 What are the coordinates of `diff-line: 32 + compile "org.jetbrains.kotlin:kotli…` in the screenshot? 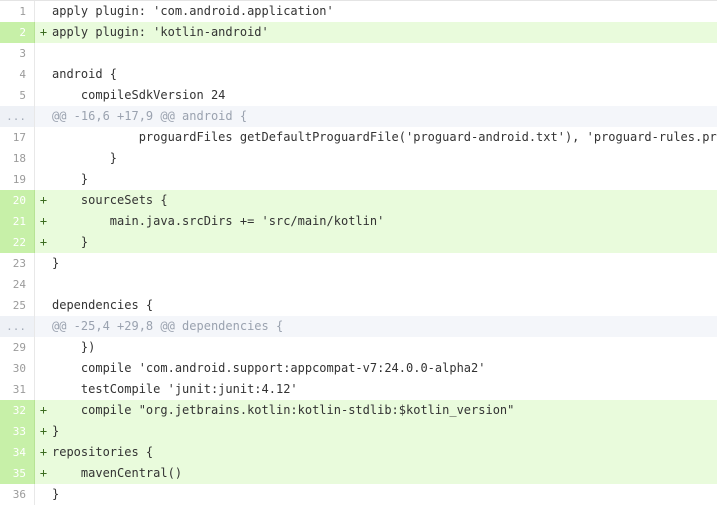 It's located at (358, 410).